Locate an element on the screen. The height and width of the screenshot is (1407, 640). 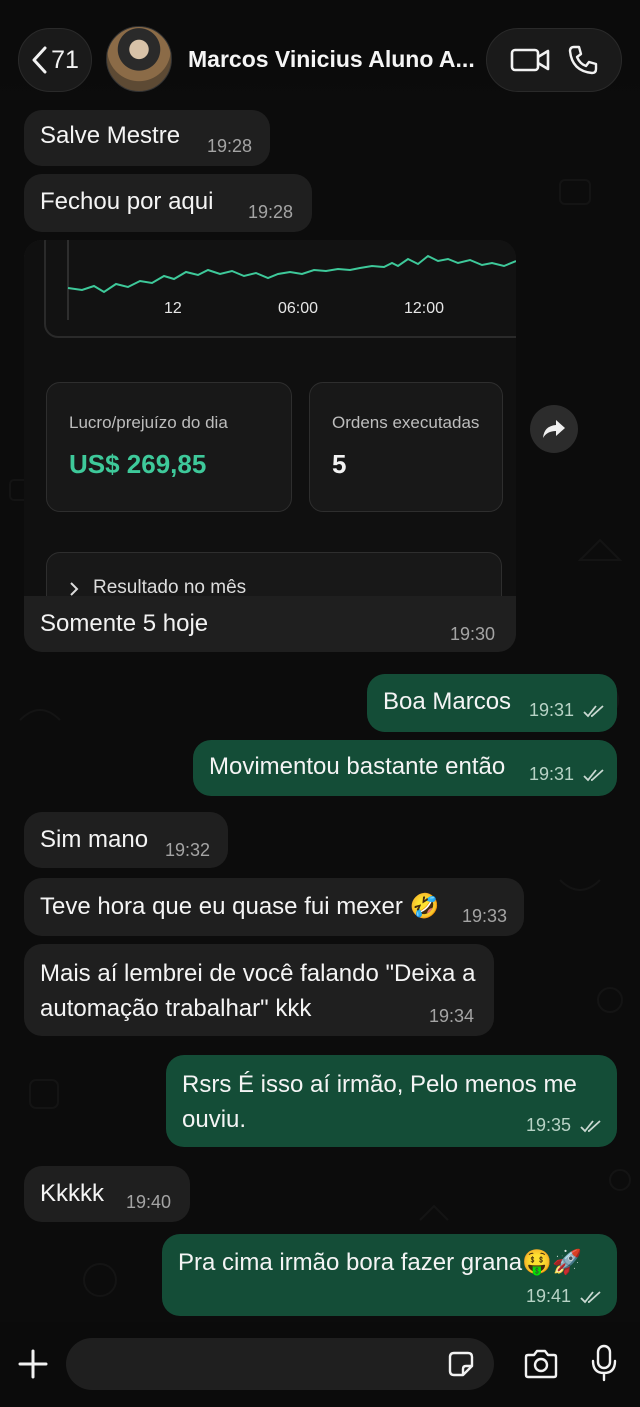
message-incoming: Salve Mestre 19:28 is located at coordinates (147, 138).